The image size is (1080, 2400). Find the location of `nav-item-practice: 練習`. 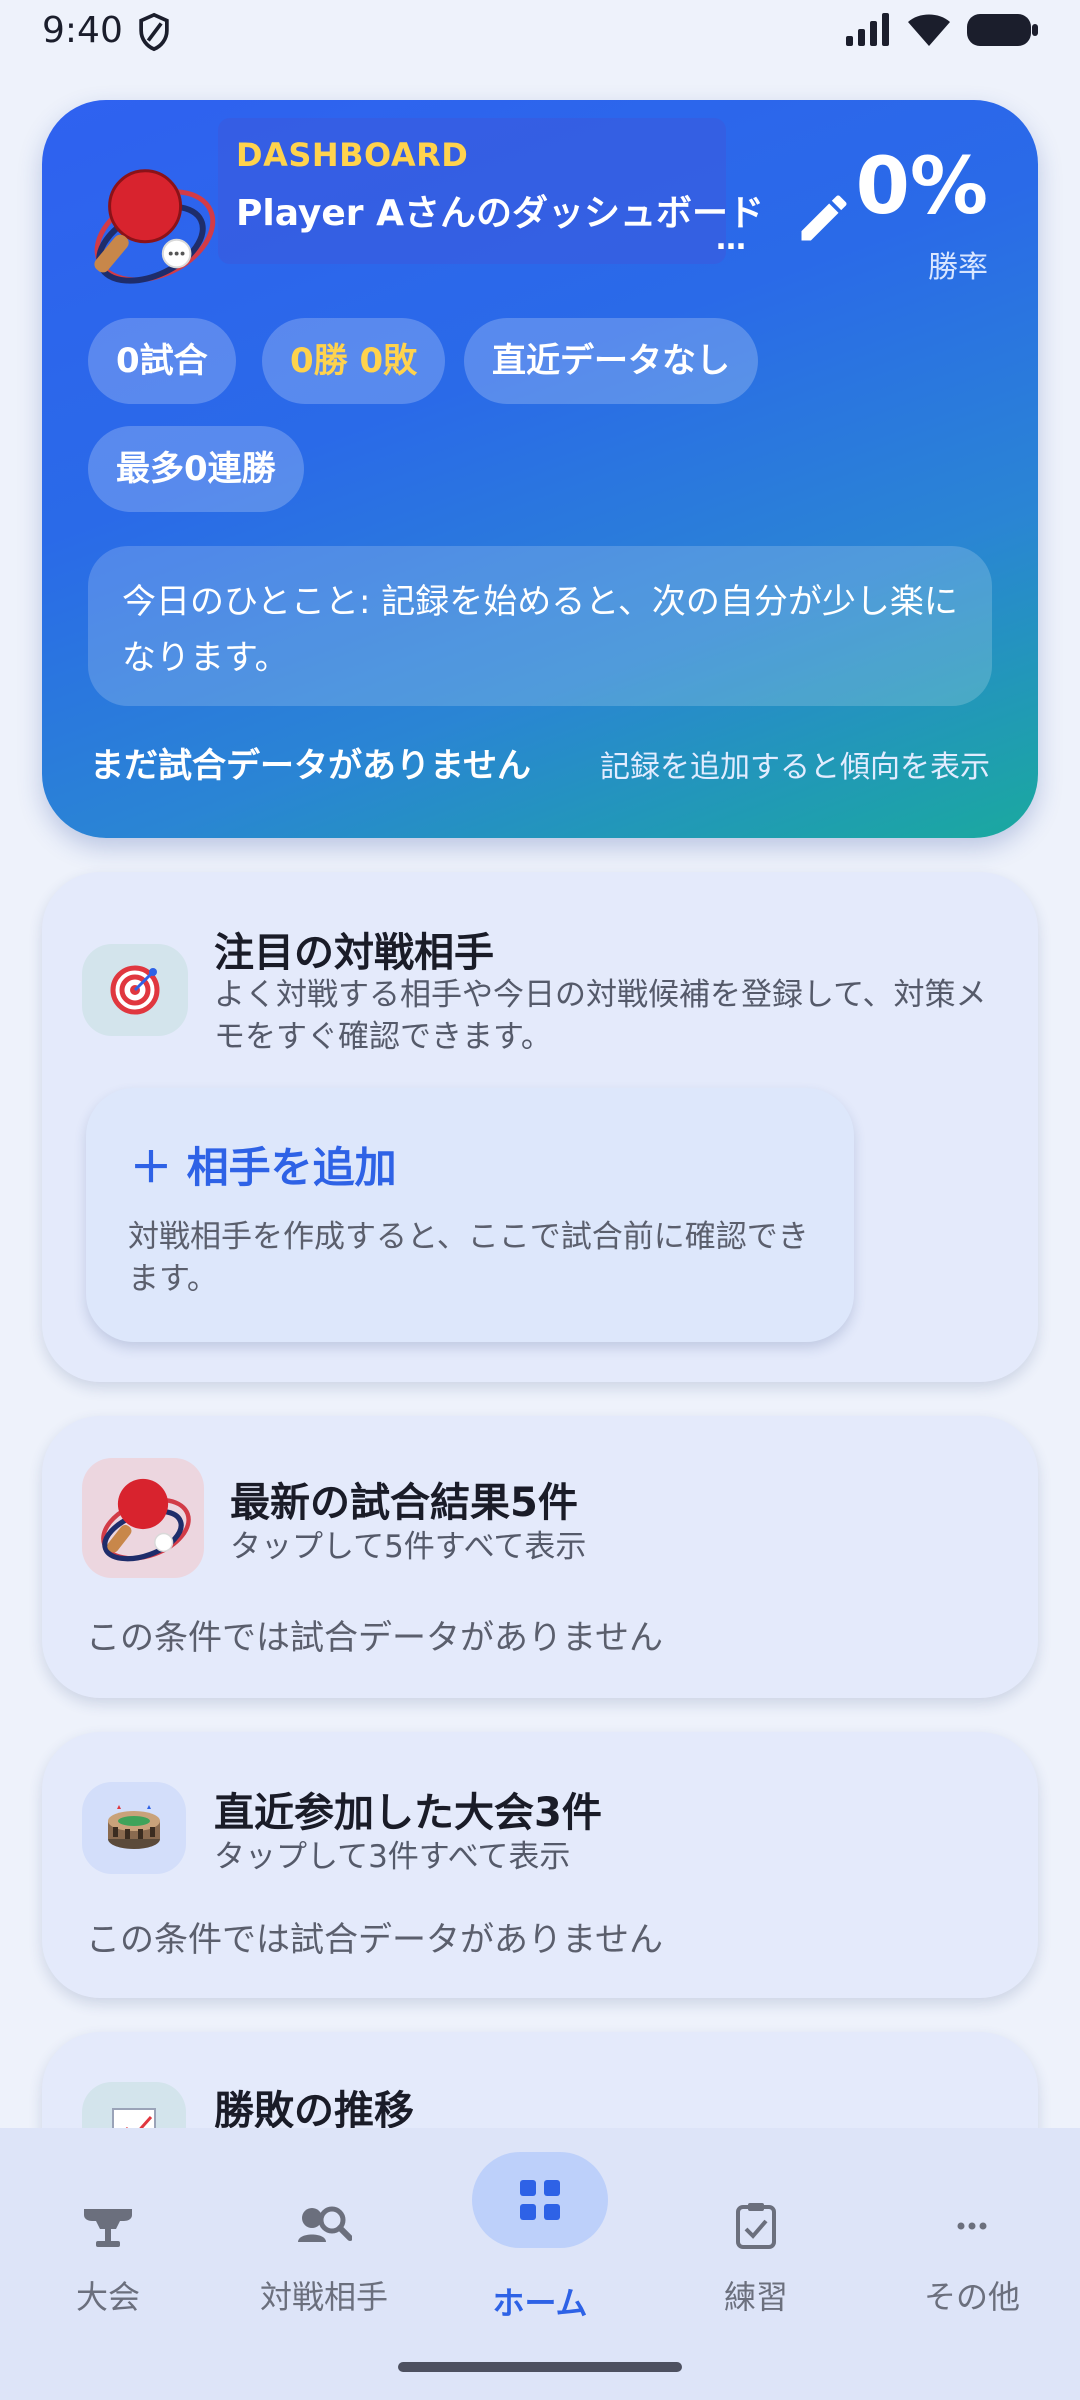

nav-item-practice: 練習 is located at coordinates (756, 2238).